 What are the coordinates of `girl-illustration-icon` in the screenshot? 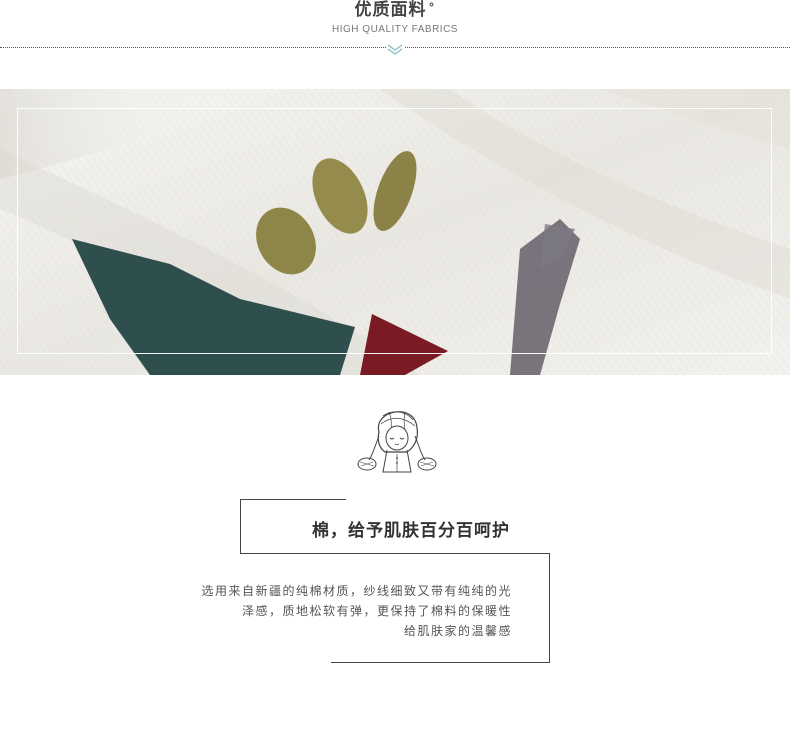 It's located at (397, 442).